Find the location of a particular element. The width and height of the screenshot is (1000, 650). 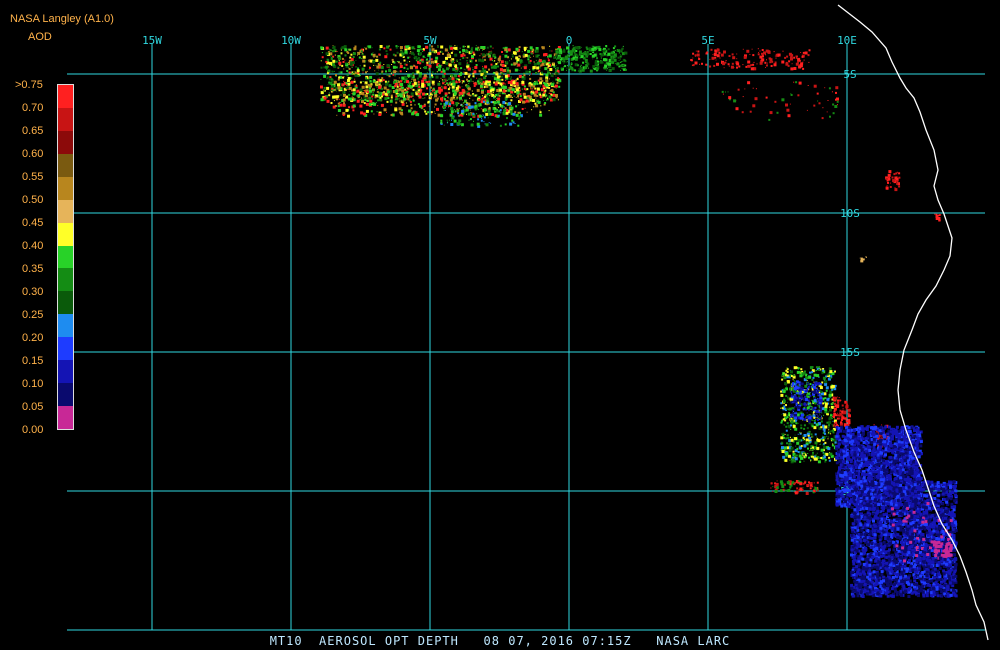

legend-label: 0.25 is located at coordinates (33, 315).